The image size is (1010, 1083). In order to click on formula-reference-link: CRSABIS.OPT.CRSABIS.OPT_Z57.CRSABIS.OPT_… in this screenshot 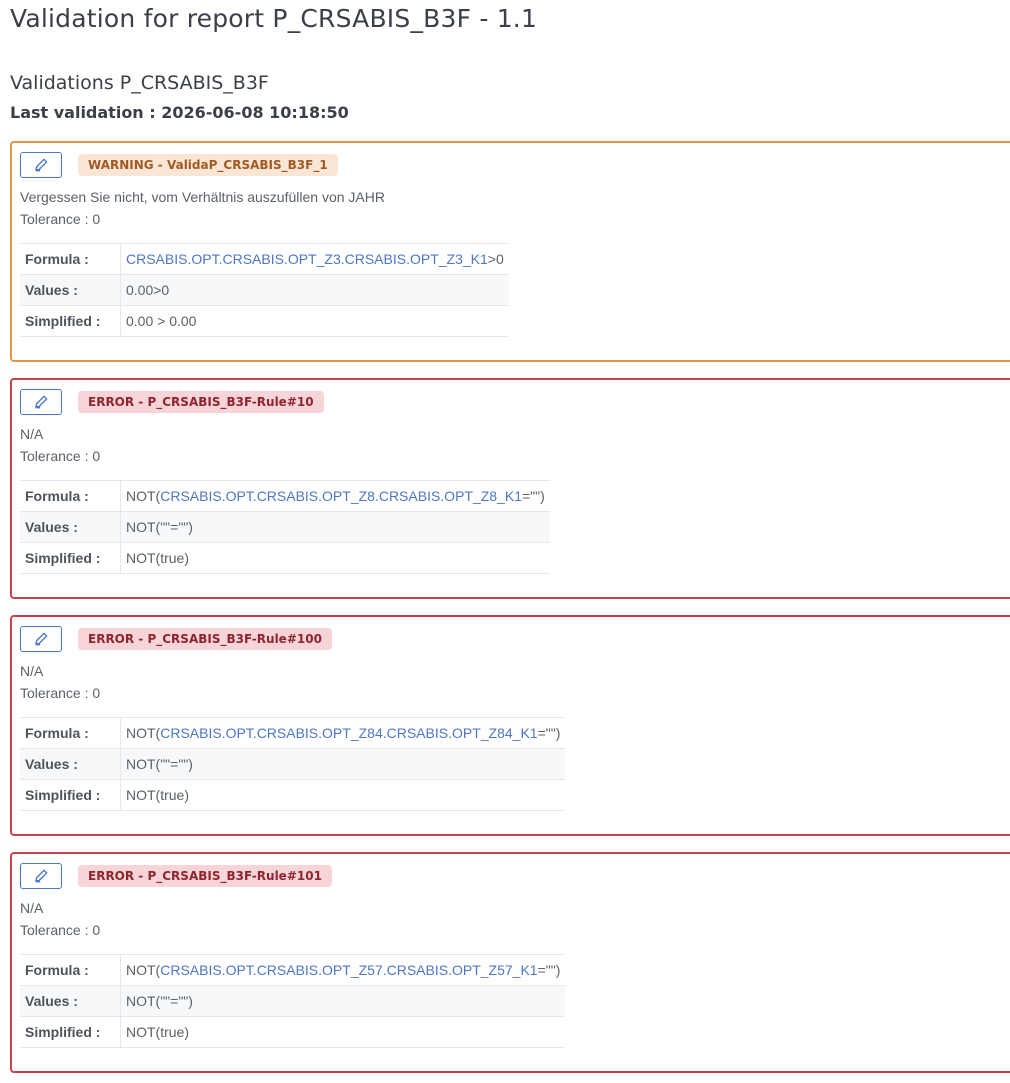, I will do `click(348, 970)`.